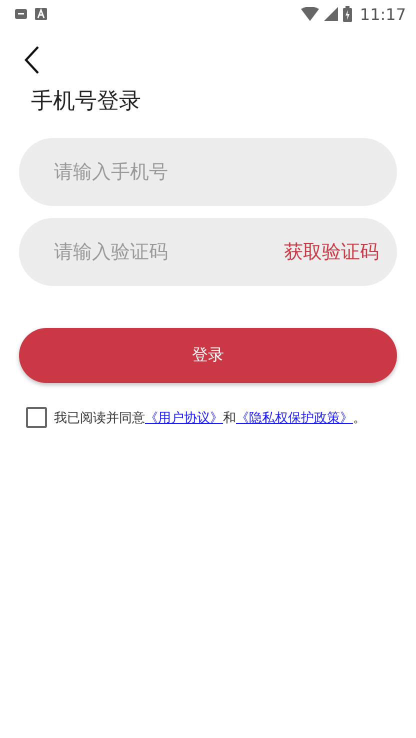 The image size is (416, 738). I want to click on keyboard-letter-icon, so click(41, 14).